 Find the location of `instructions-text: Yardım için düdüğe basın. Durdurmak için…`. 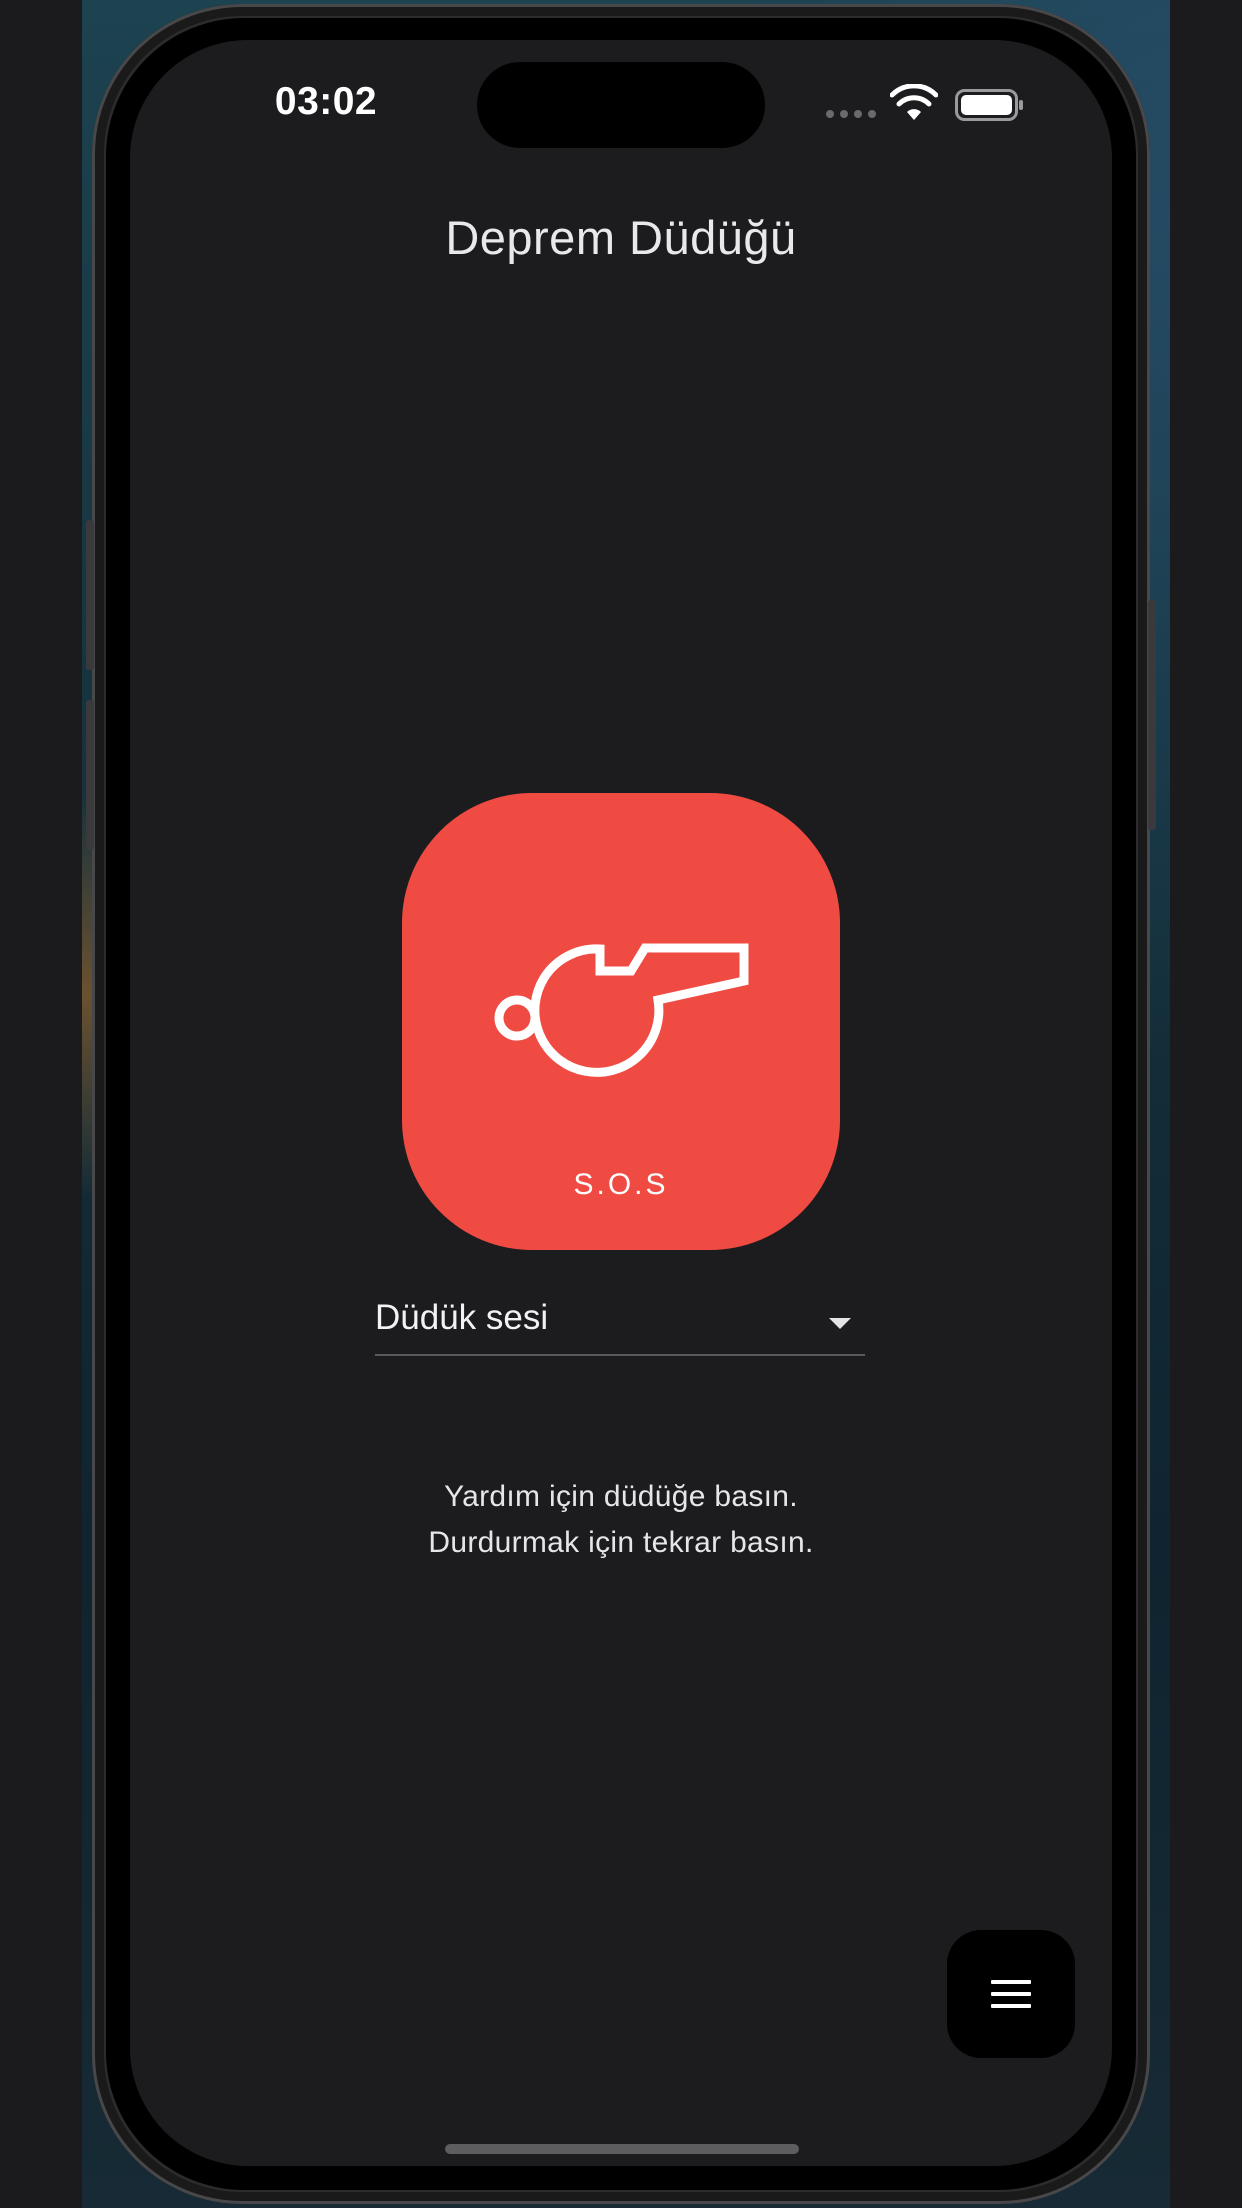

instructions-text: Yardım için düdüğe basın. Durdurmak için… is located at coordinates (621, 1520).